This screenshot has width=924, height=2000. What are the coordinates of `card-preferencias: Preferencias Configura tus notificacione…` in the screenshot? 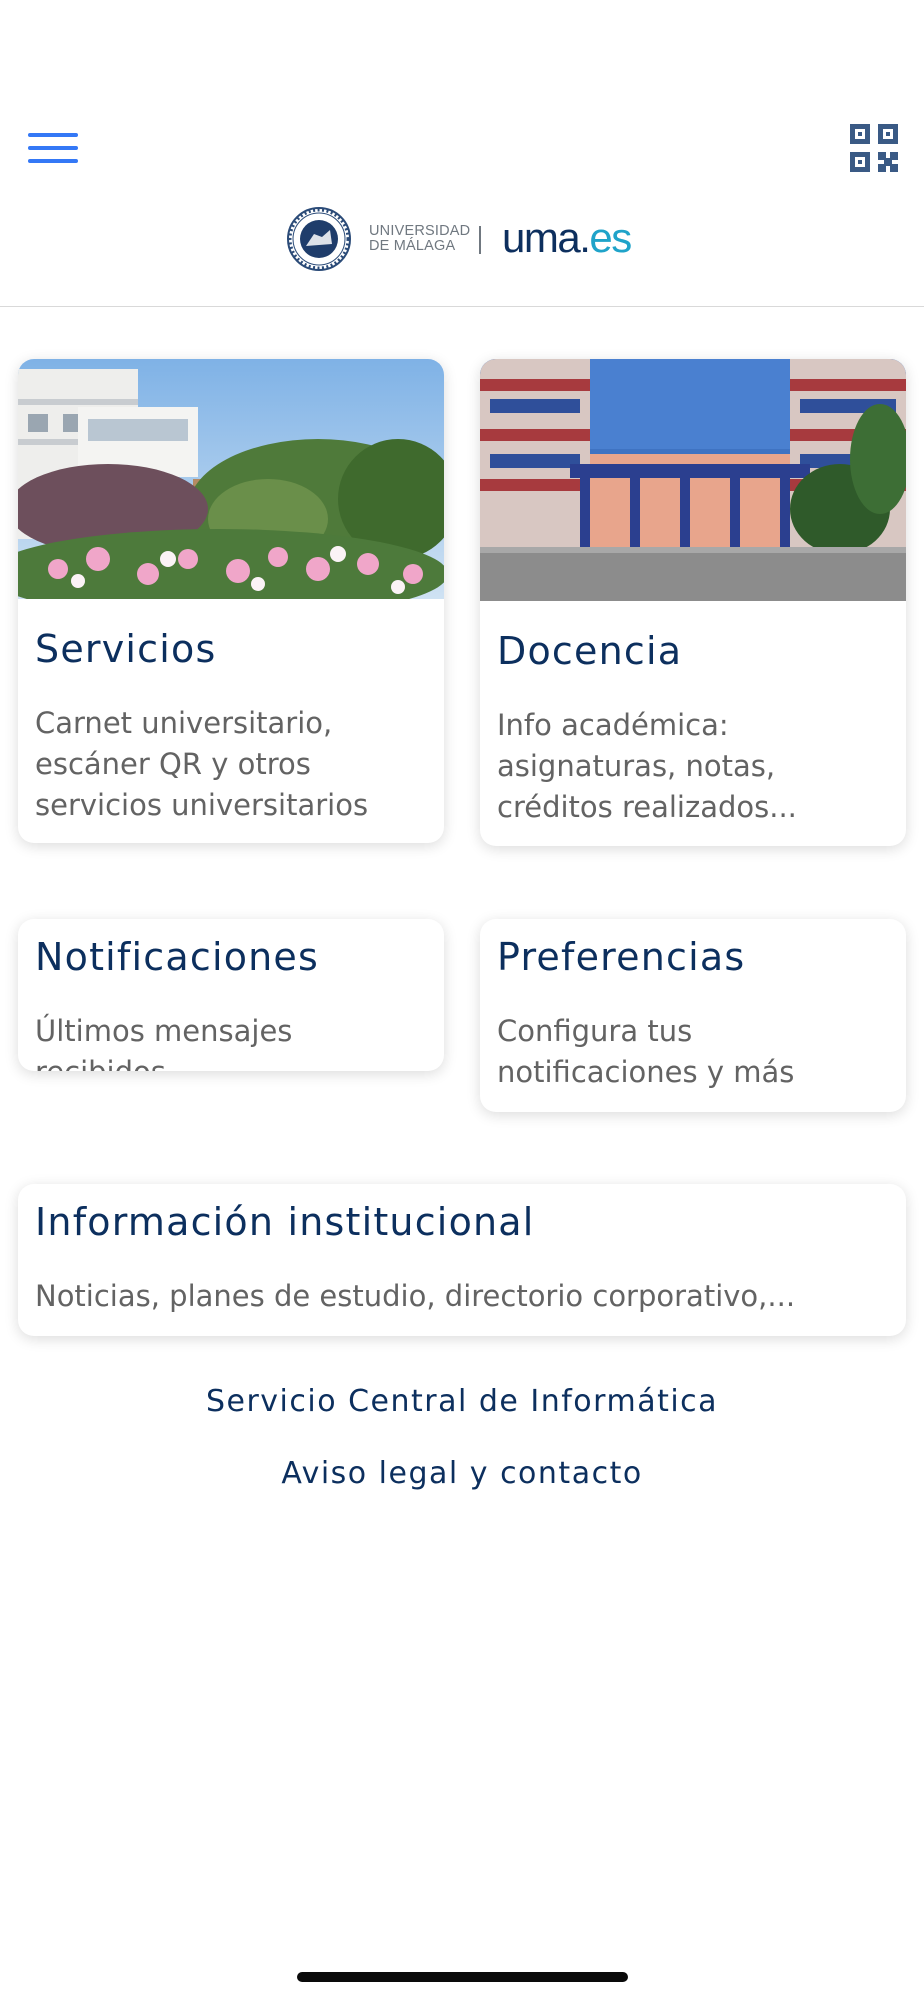 It's located at (693, 1015).